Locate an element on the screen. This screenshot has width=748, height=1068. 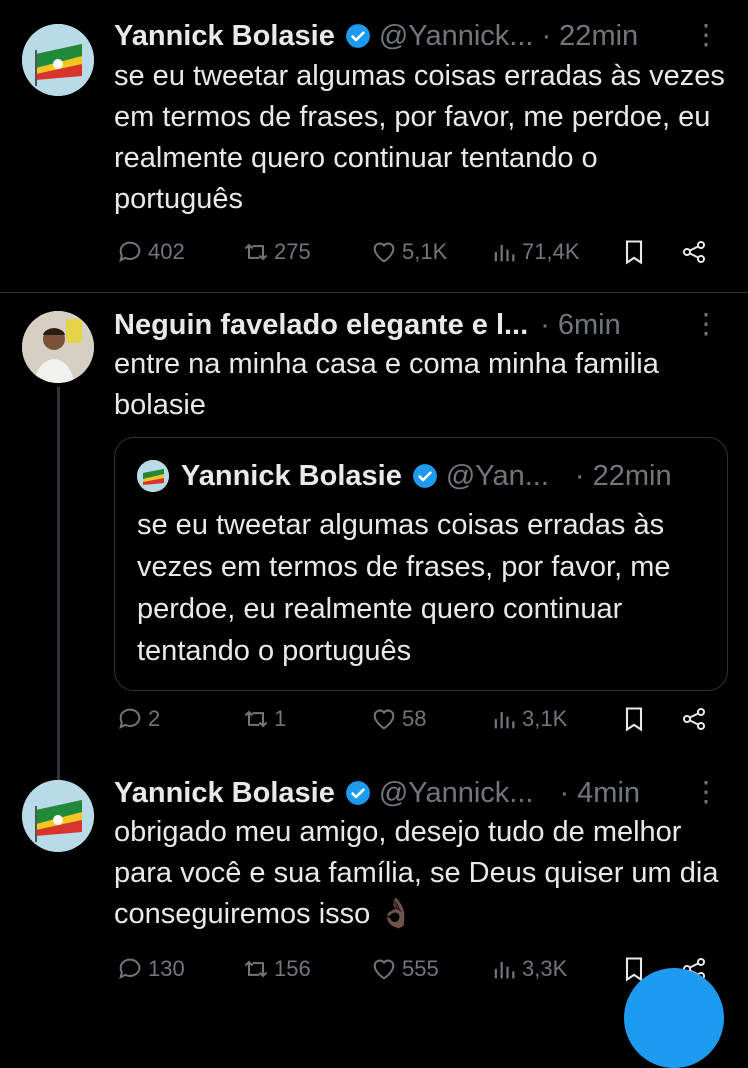
views-button: 3,1K is located at coordinates (528, 719).